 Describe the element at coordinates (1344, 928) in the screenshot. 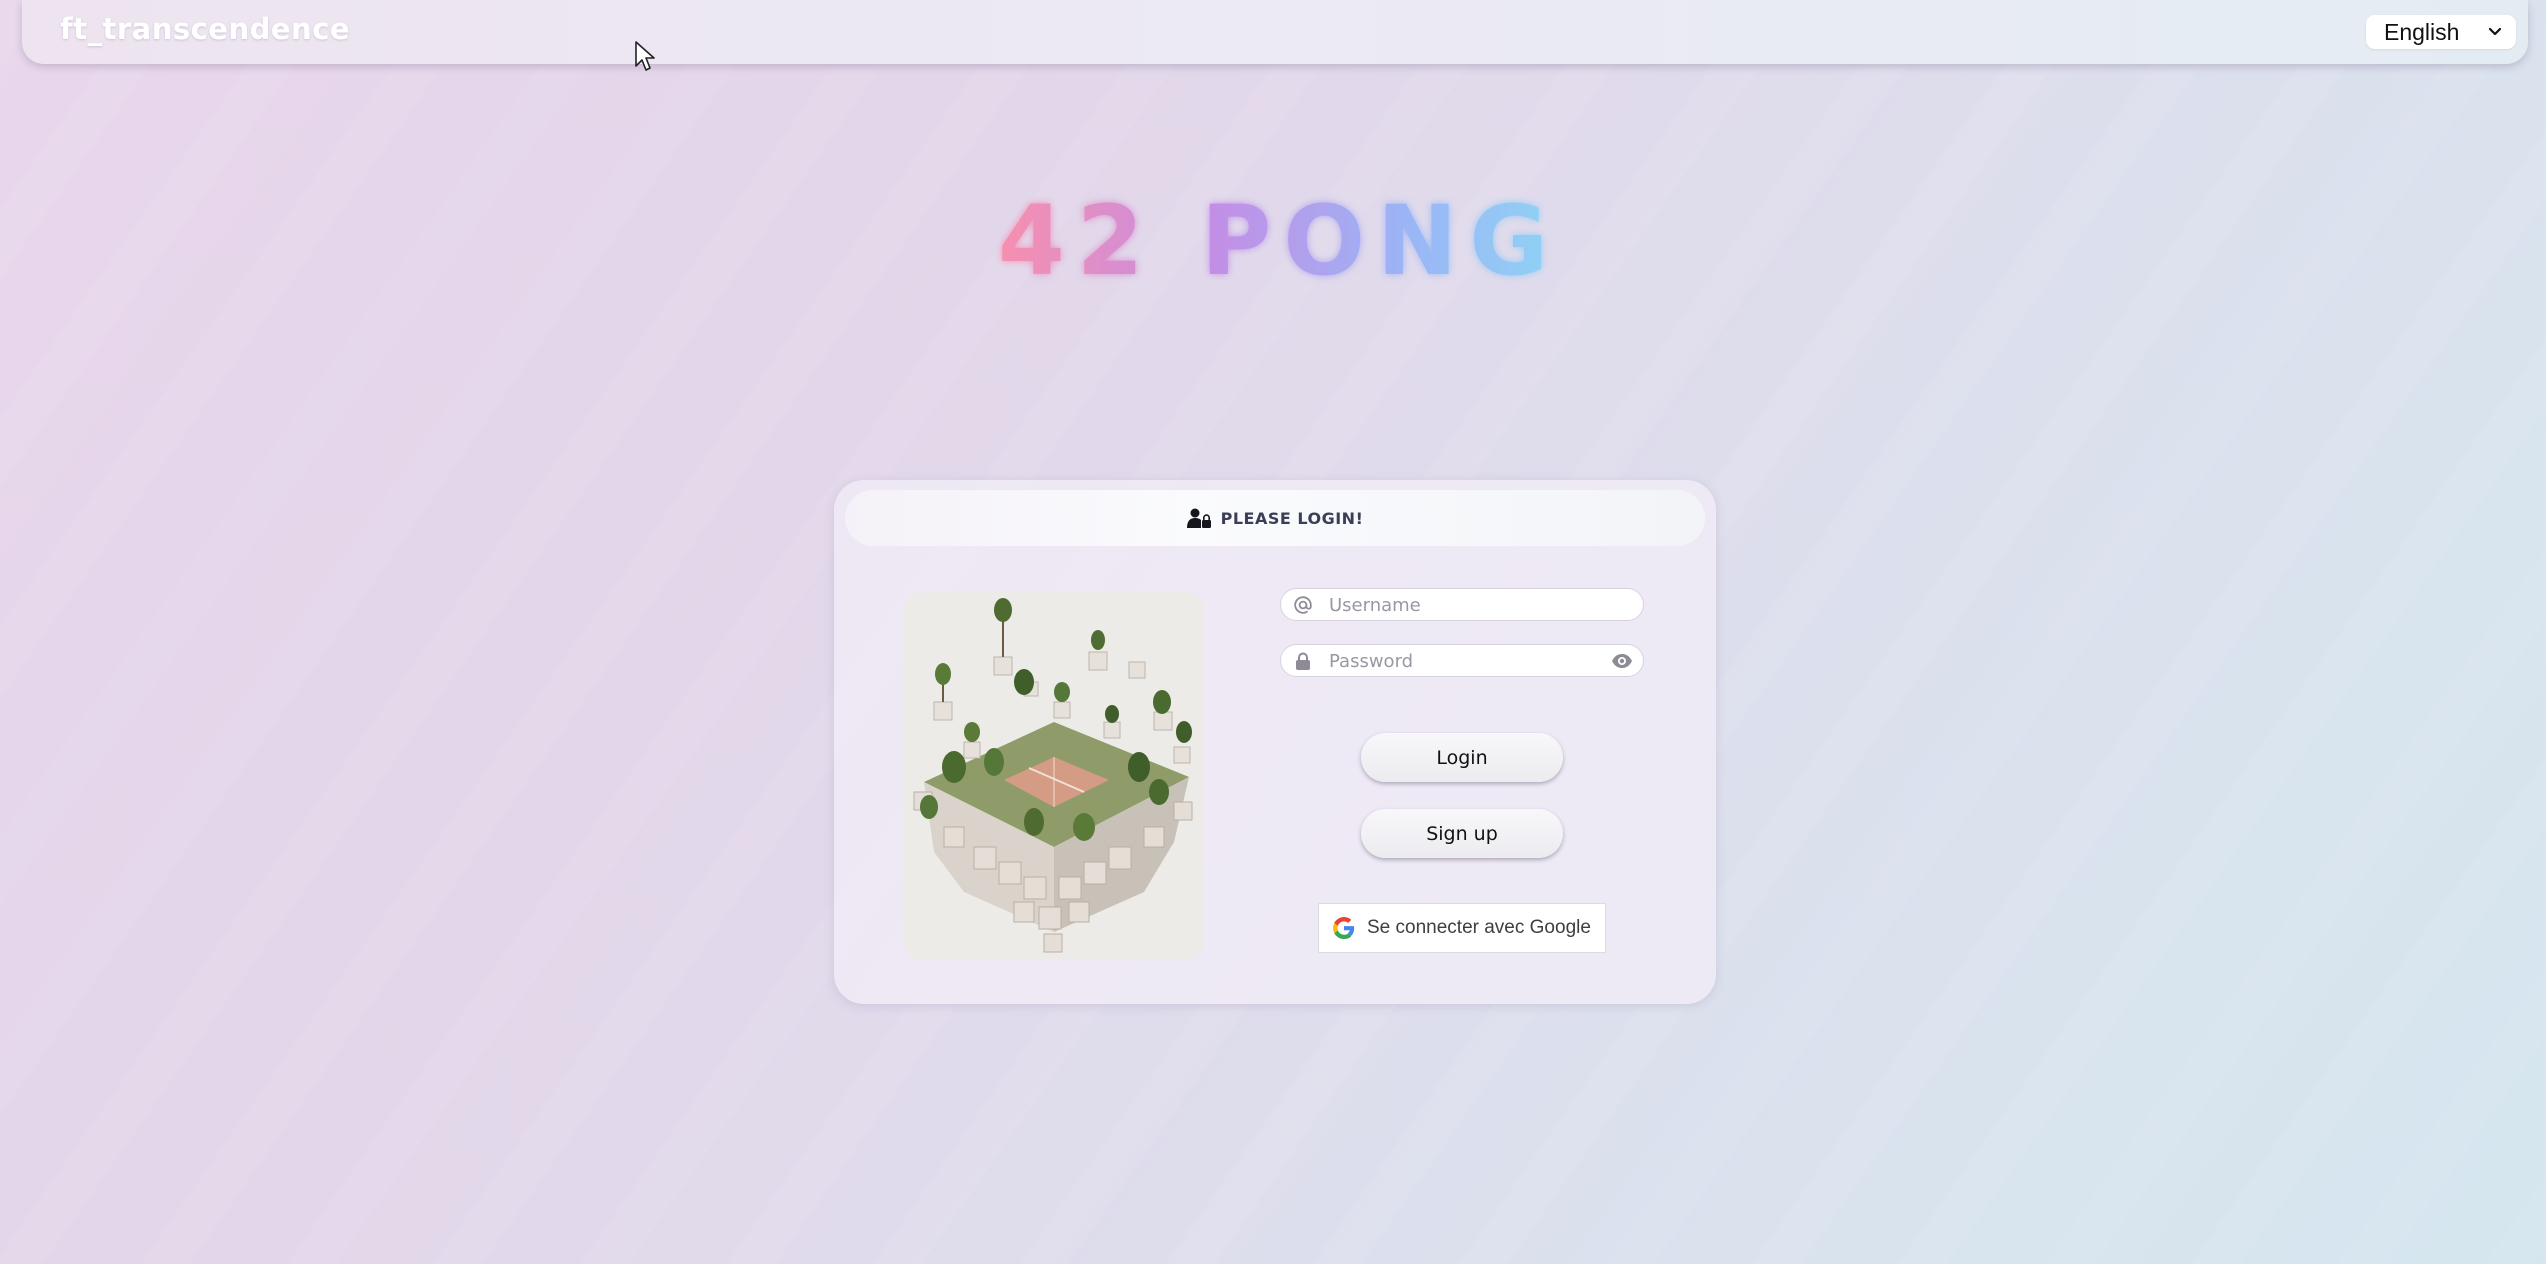

I see `google-g-icon` at that location.